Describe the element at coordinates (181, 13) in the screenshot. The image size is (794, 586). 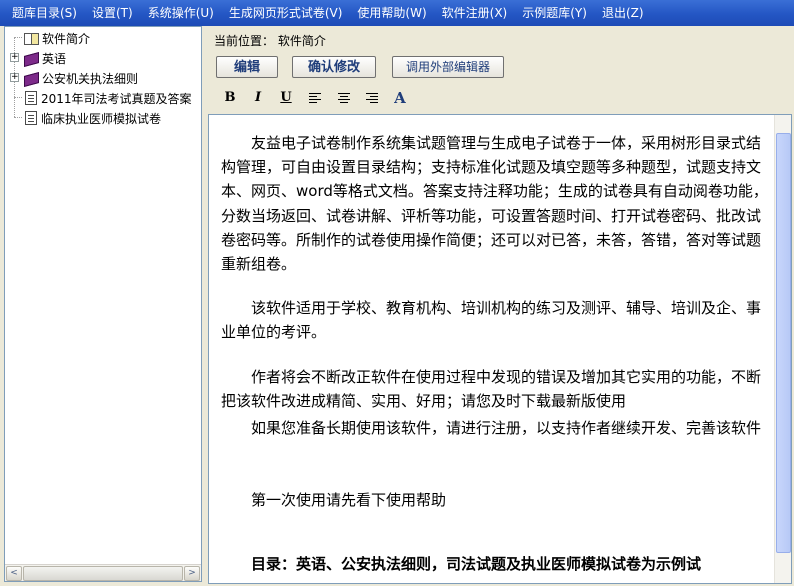
I see `menu-item-system: 系统操作(U)` at that location.